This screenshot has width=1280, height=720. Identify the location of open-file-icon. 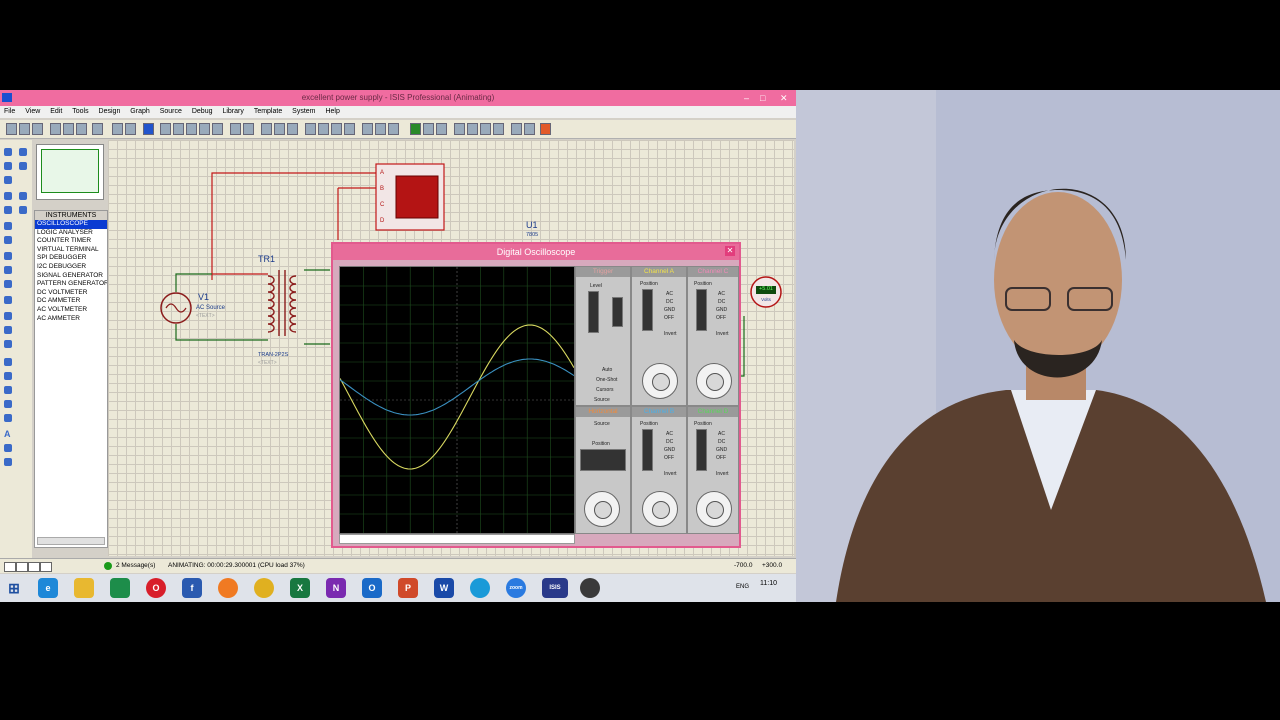
(24, 129).